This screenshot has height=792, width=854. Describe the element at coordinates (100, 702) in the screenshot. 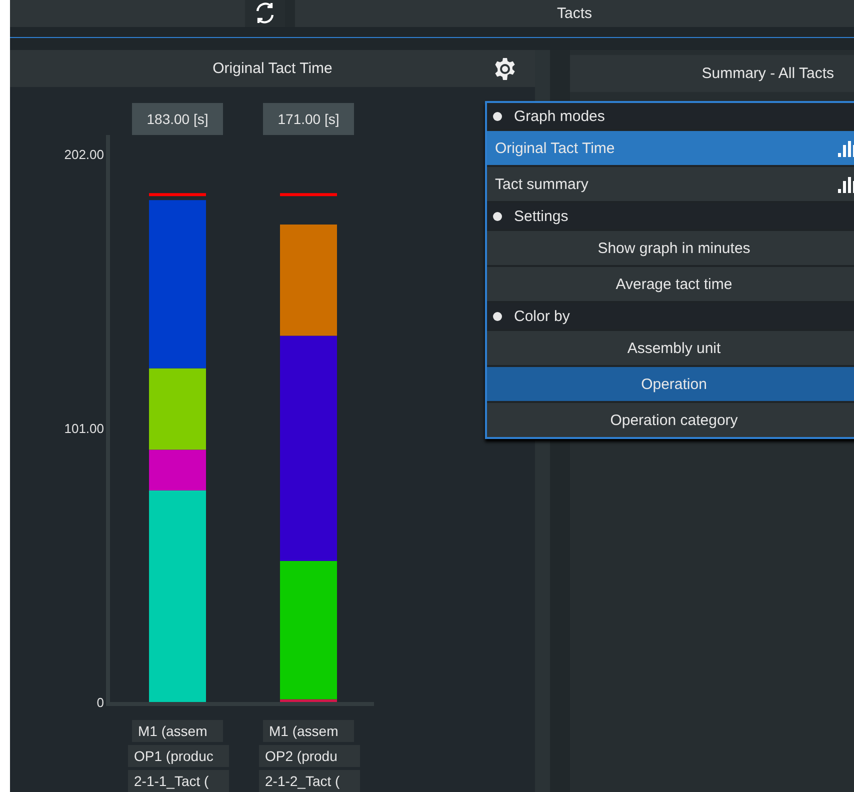

I see `axis-tick-label: 0` at that location.